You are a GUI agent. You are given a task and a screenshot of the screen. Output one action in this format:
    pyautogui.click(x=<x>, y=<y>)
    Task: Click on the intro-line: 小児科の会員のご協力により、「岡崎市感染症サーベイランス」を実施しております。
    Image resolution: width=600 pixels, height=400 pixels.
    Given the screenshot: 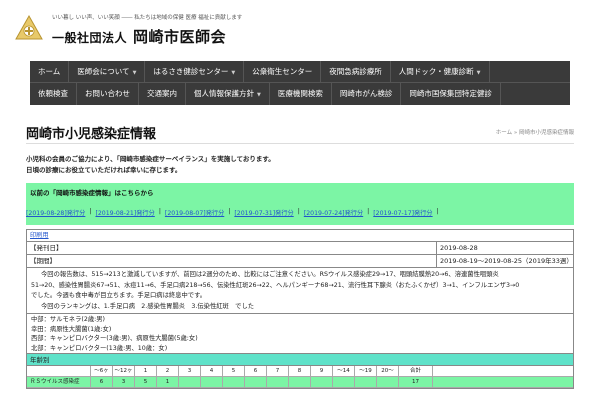 What is the action you would take?
    pyautogui.click(x=150, y=159)
    